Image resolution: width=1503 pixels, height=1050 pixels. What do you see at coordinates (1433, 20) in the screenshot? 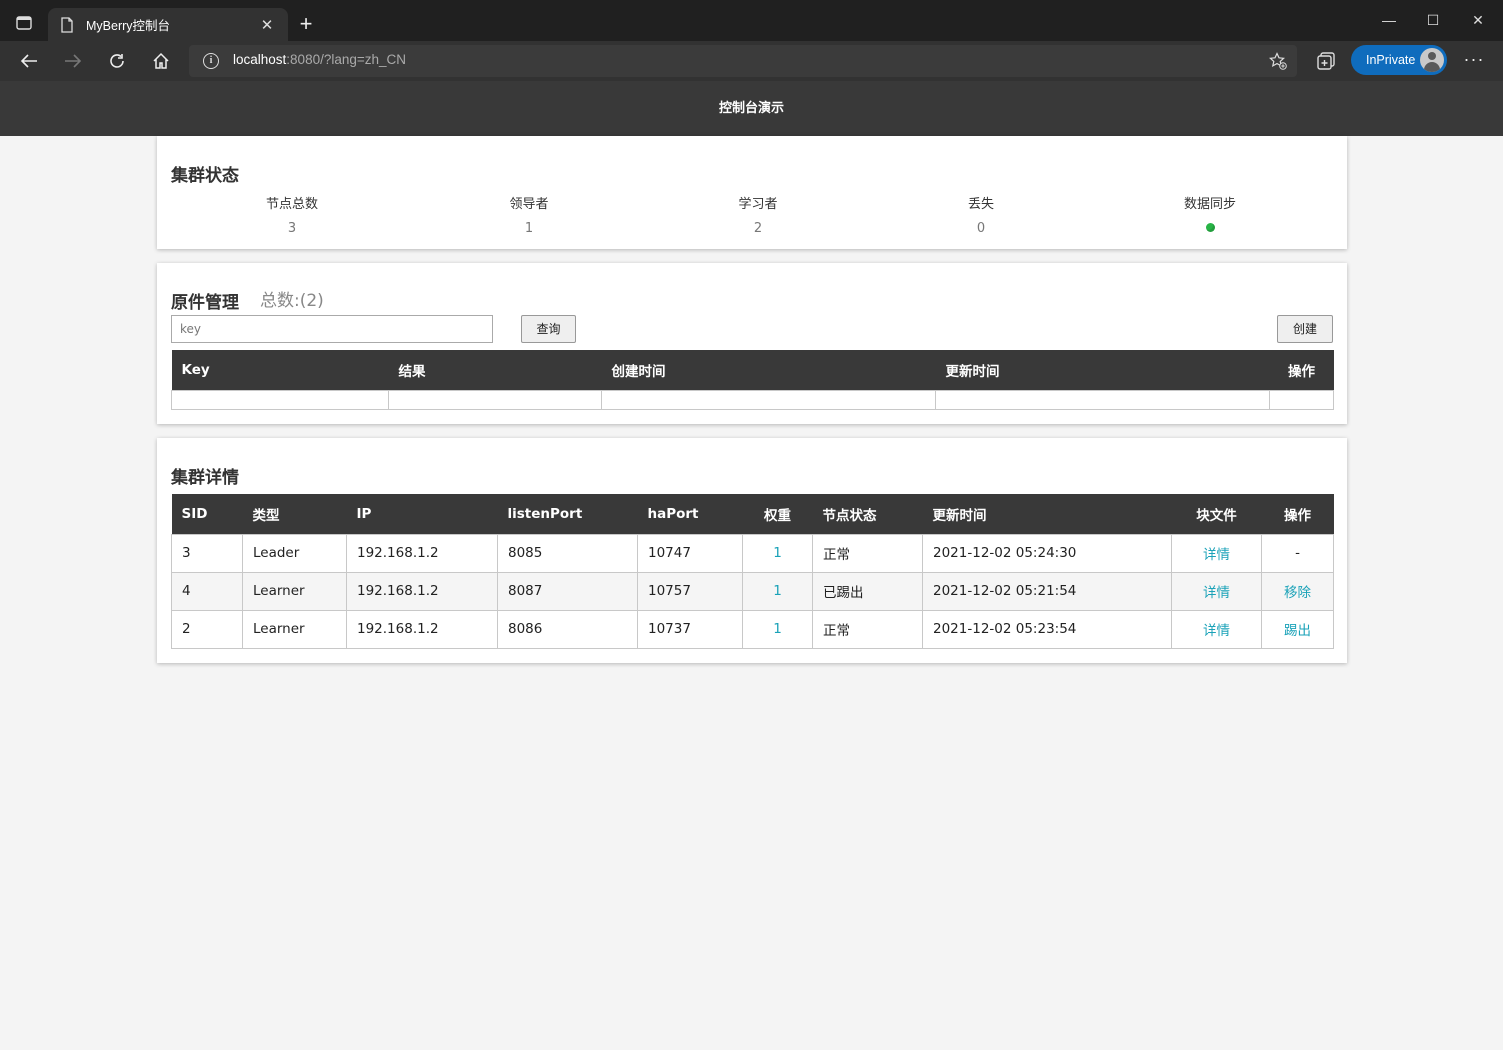
I see `maximize-button: ☐` at bounding box center [1433, 20].